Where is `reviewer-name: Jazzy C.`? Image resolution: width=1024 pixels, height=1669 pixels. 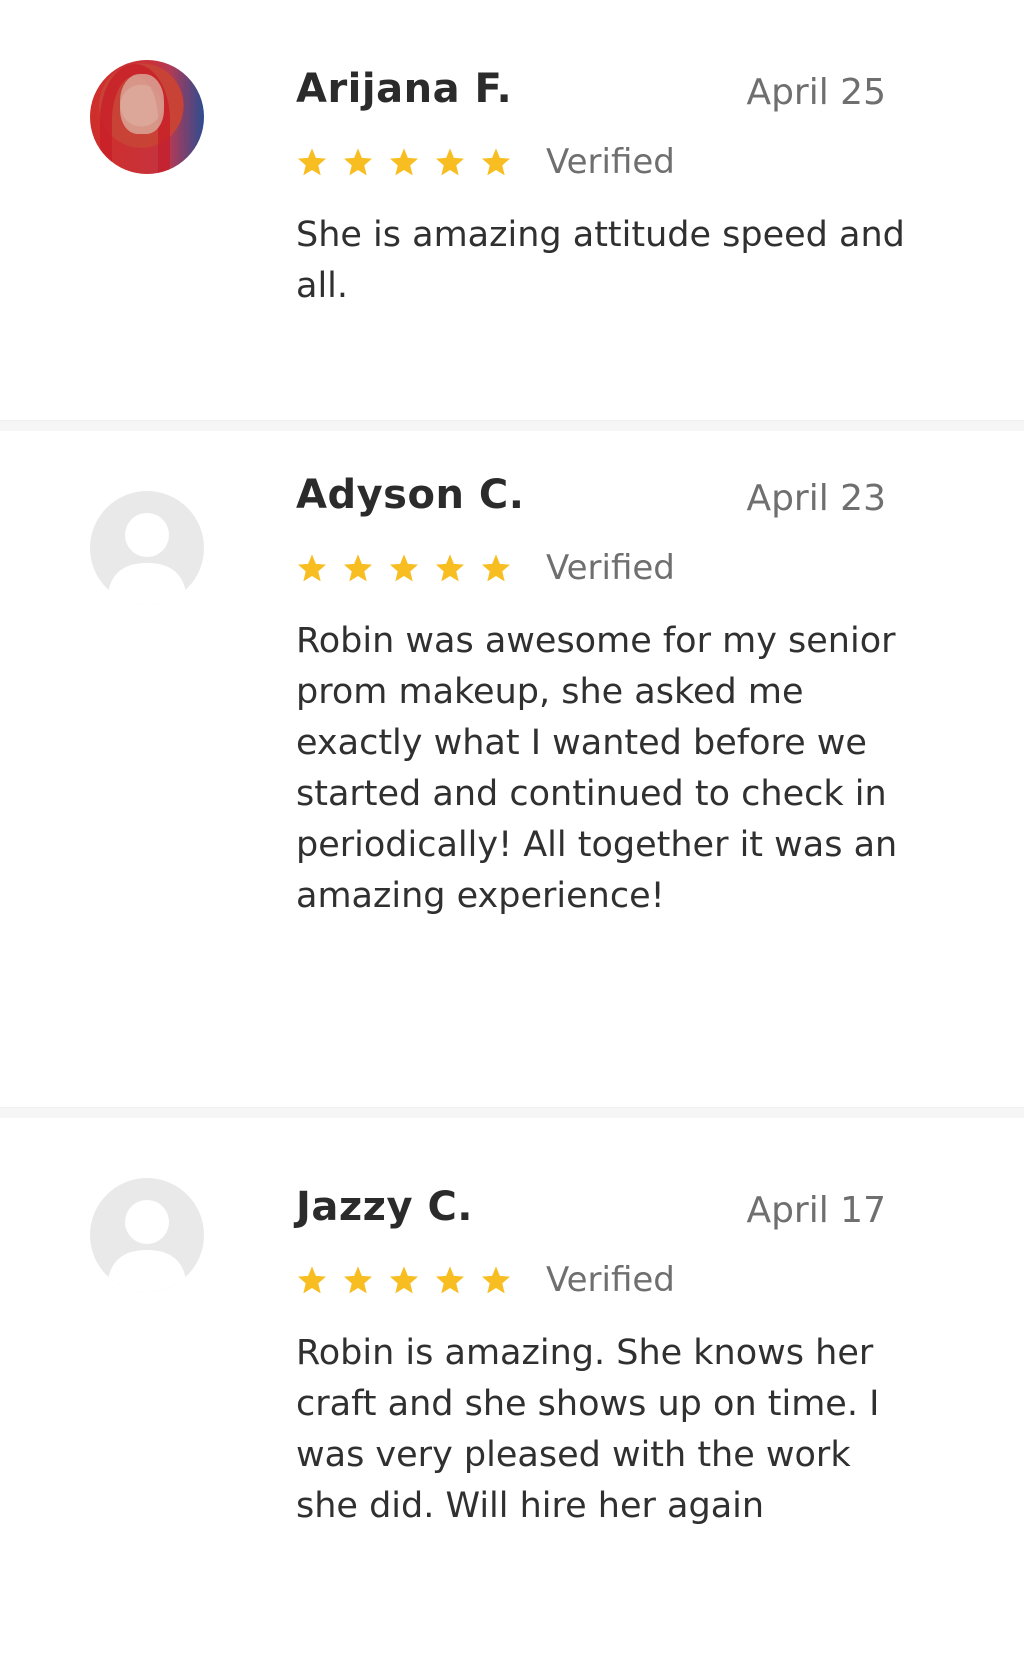
reviewer-name: Jazzy C. is located at coordinates (384, 1207).